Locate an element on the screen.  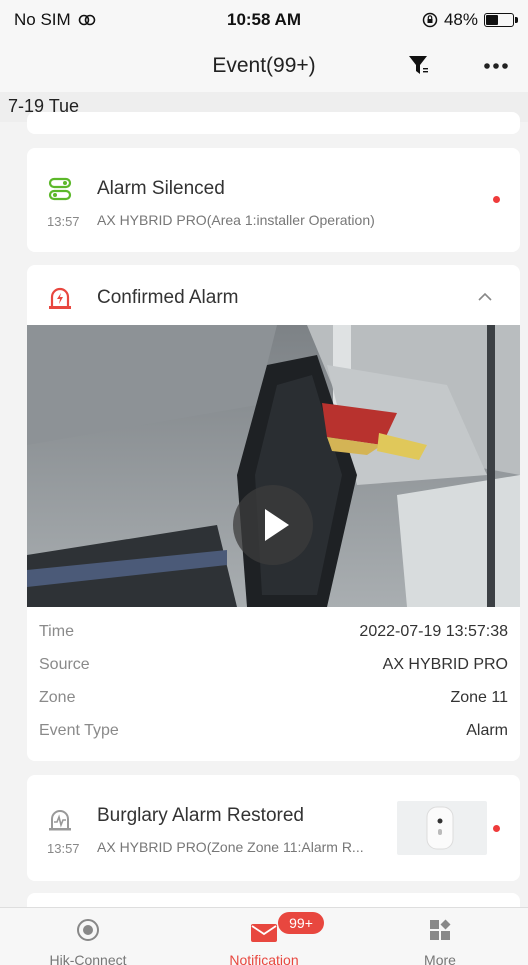
detail-value: 2022-07-19 13:57:38 is located at coordinates (433, 631).